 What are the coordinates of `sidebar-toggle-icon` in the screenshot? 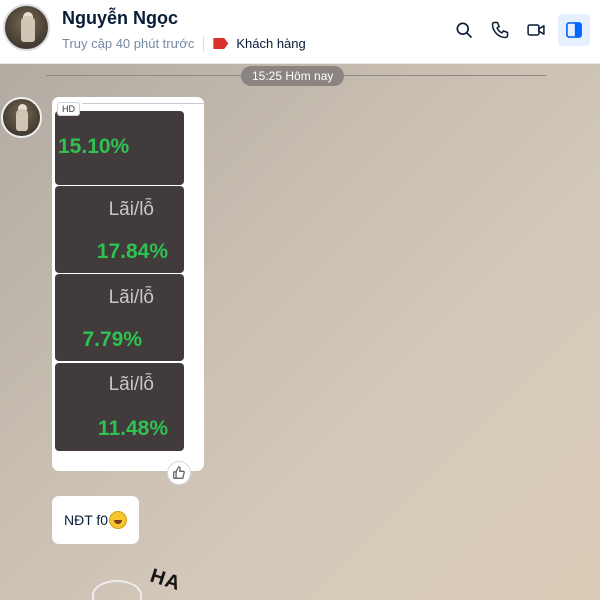 It's located at (574, 30).